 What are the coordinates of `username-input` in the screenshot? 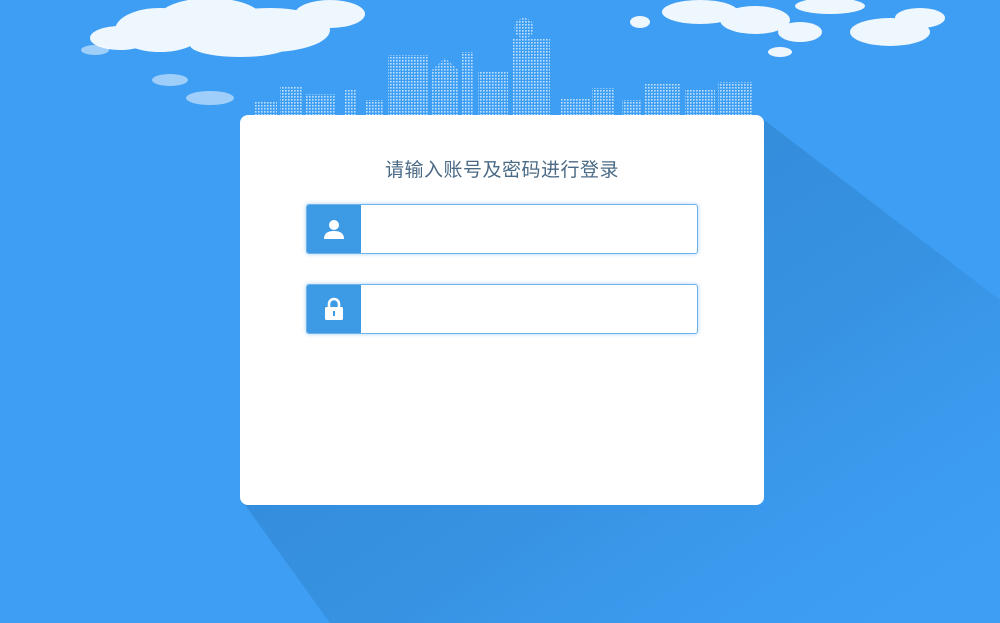 It's located at (529, 229).